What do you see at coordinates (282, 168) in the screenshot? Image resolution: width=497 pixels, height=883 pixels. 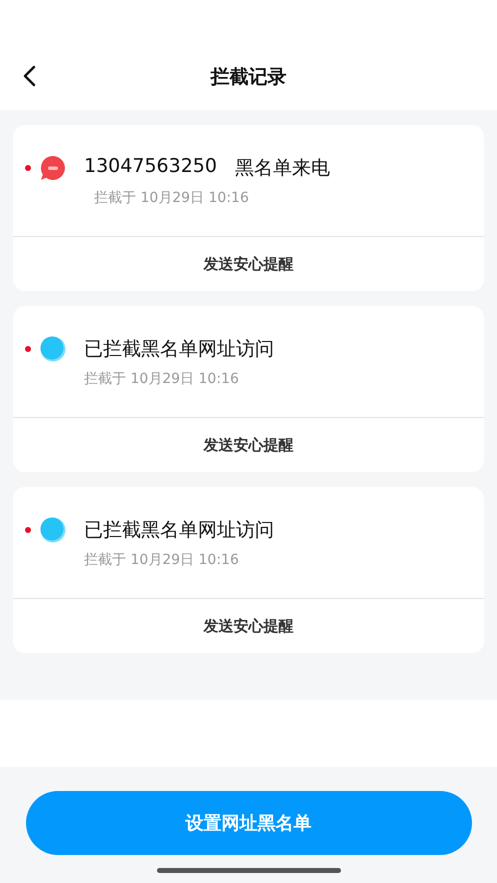 I see `record-title: 黑名单来电` at bounding box center [282, 168].